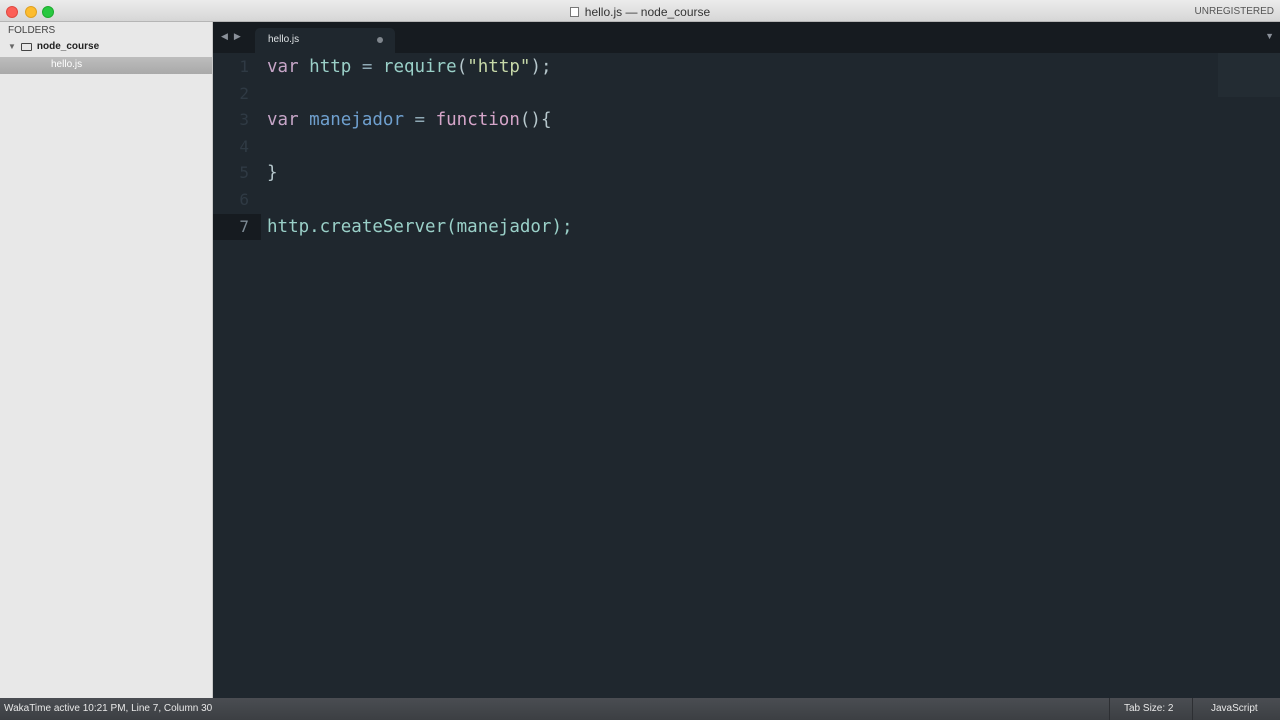 This screenshot has width=1280, height=720. What do you see at coordinates (541, 67) in the screenshot?
I see `code-token: );` at bounding box center [541, 67].